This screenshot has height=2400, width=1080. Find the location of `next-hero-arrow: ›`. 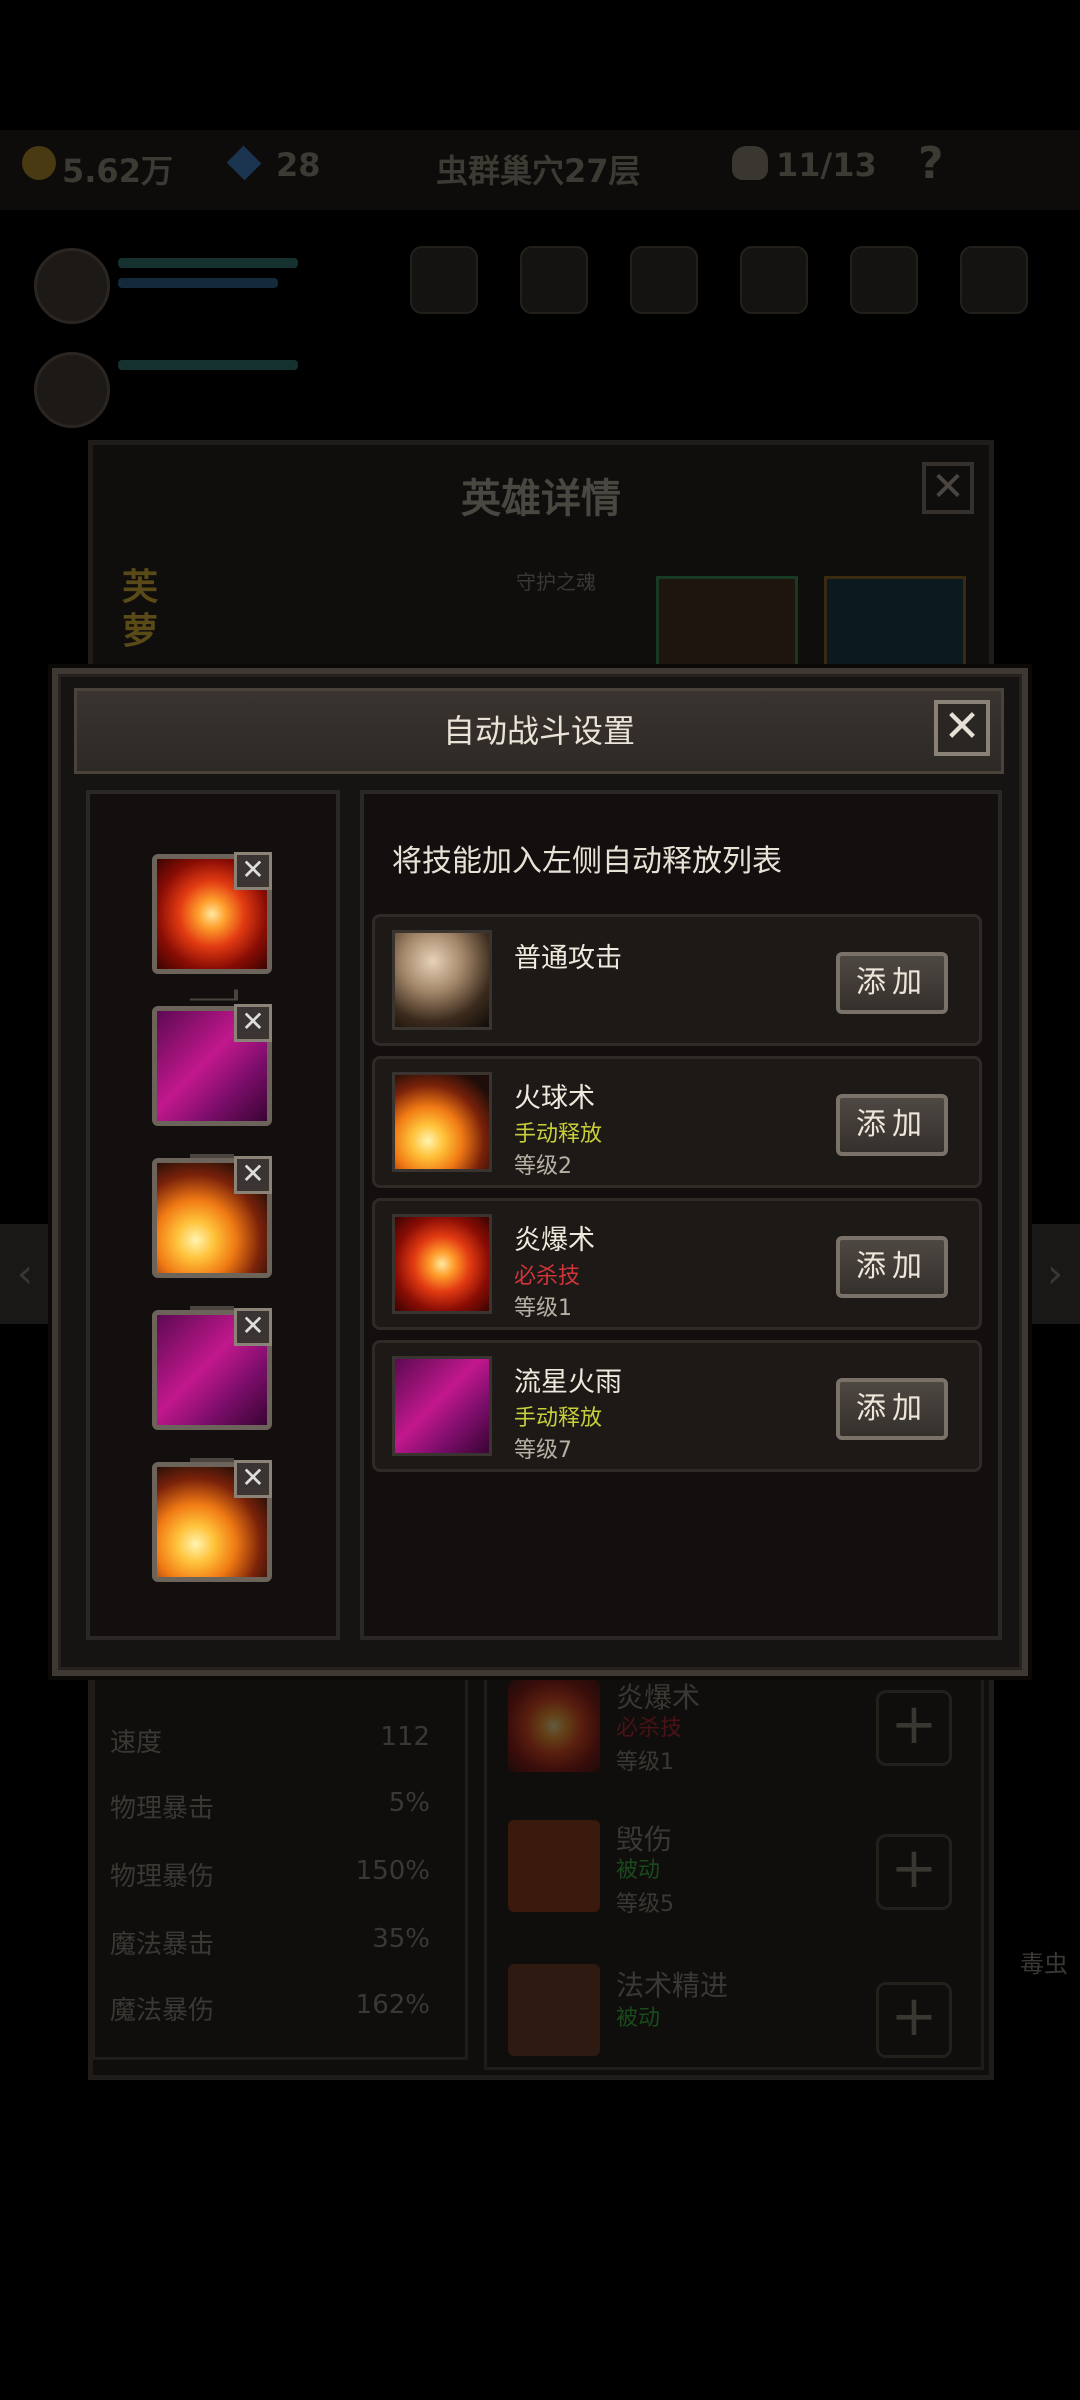

next-hero-arrow: › is located at coordinates (1055, 1274).